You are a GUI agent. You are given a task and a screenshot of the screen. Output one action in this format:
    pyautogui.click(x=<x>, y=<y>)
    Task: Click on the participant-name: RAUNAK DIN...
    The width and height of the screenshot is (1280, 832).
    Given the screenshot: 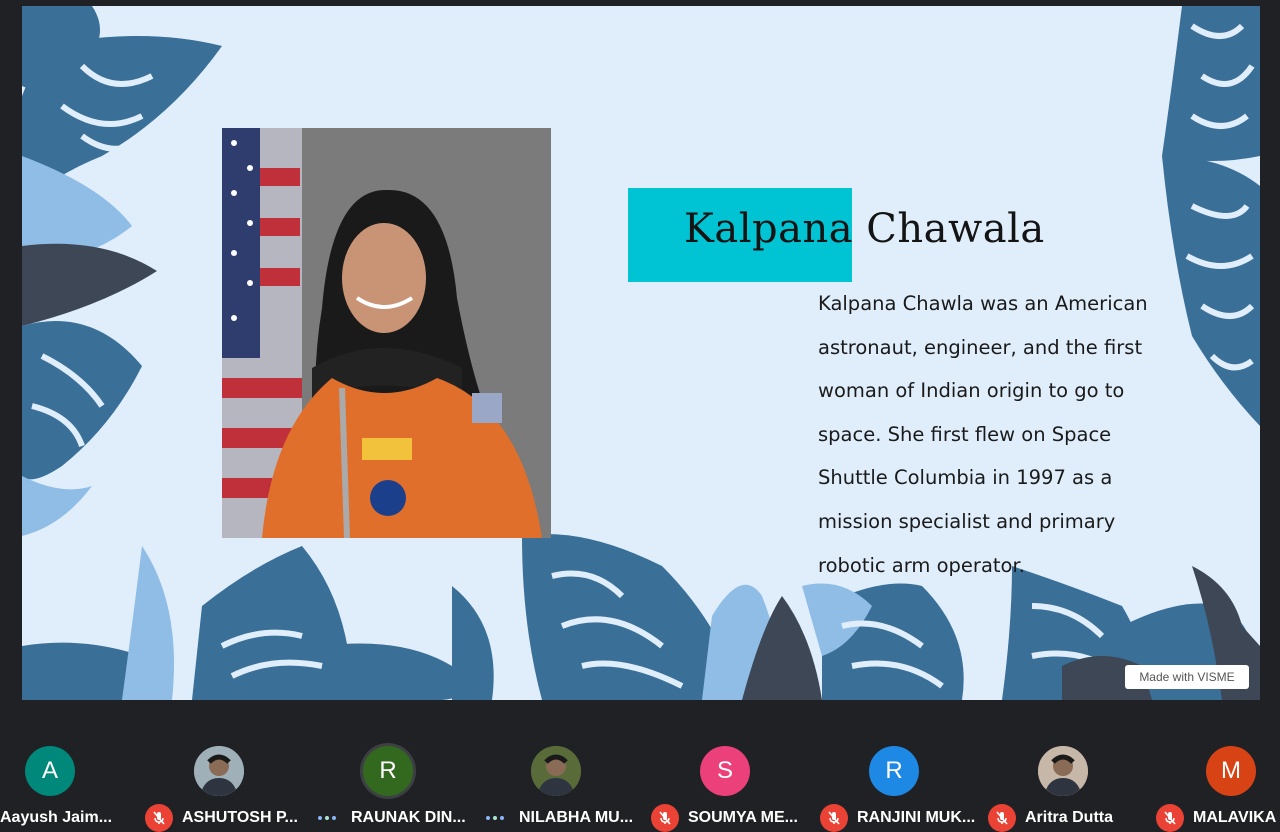 What is the action you would take?
    pyautogui.click(x=408, y=817)
    